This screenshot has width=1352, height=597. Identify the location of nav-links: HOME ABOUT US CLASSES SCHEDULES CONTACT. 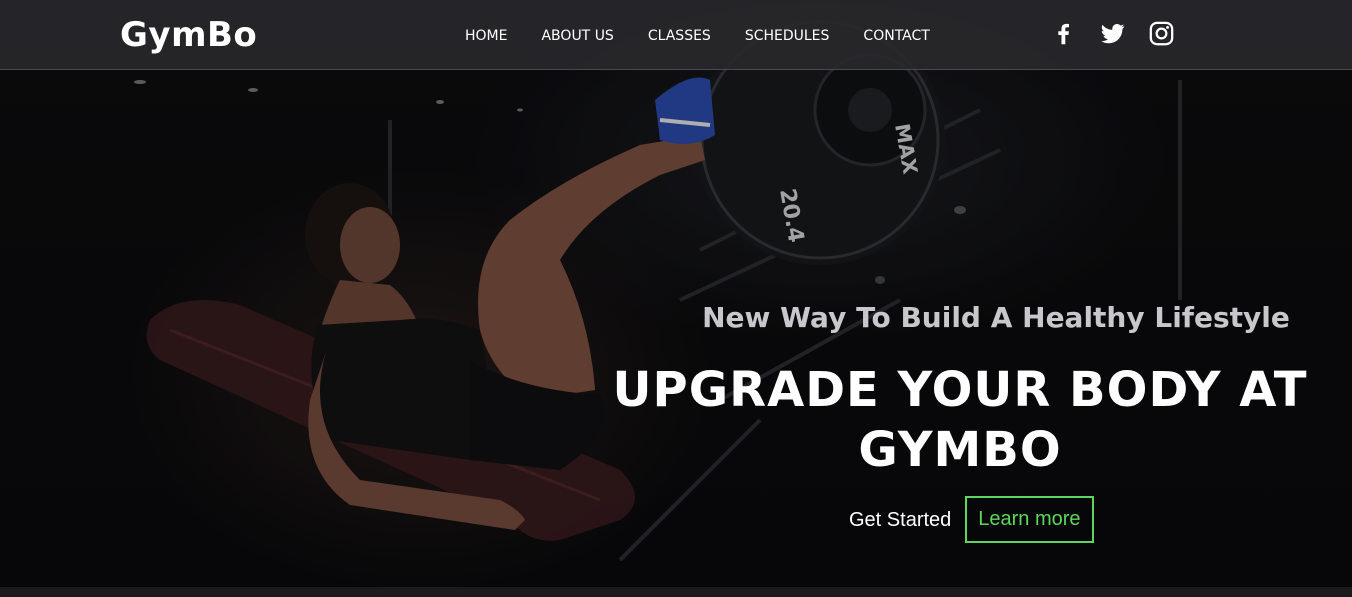
(714, 35).